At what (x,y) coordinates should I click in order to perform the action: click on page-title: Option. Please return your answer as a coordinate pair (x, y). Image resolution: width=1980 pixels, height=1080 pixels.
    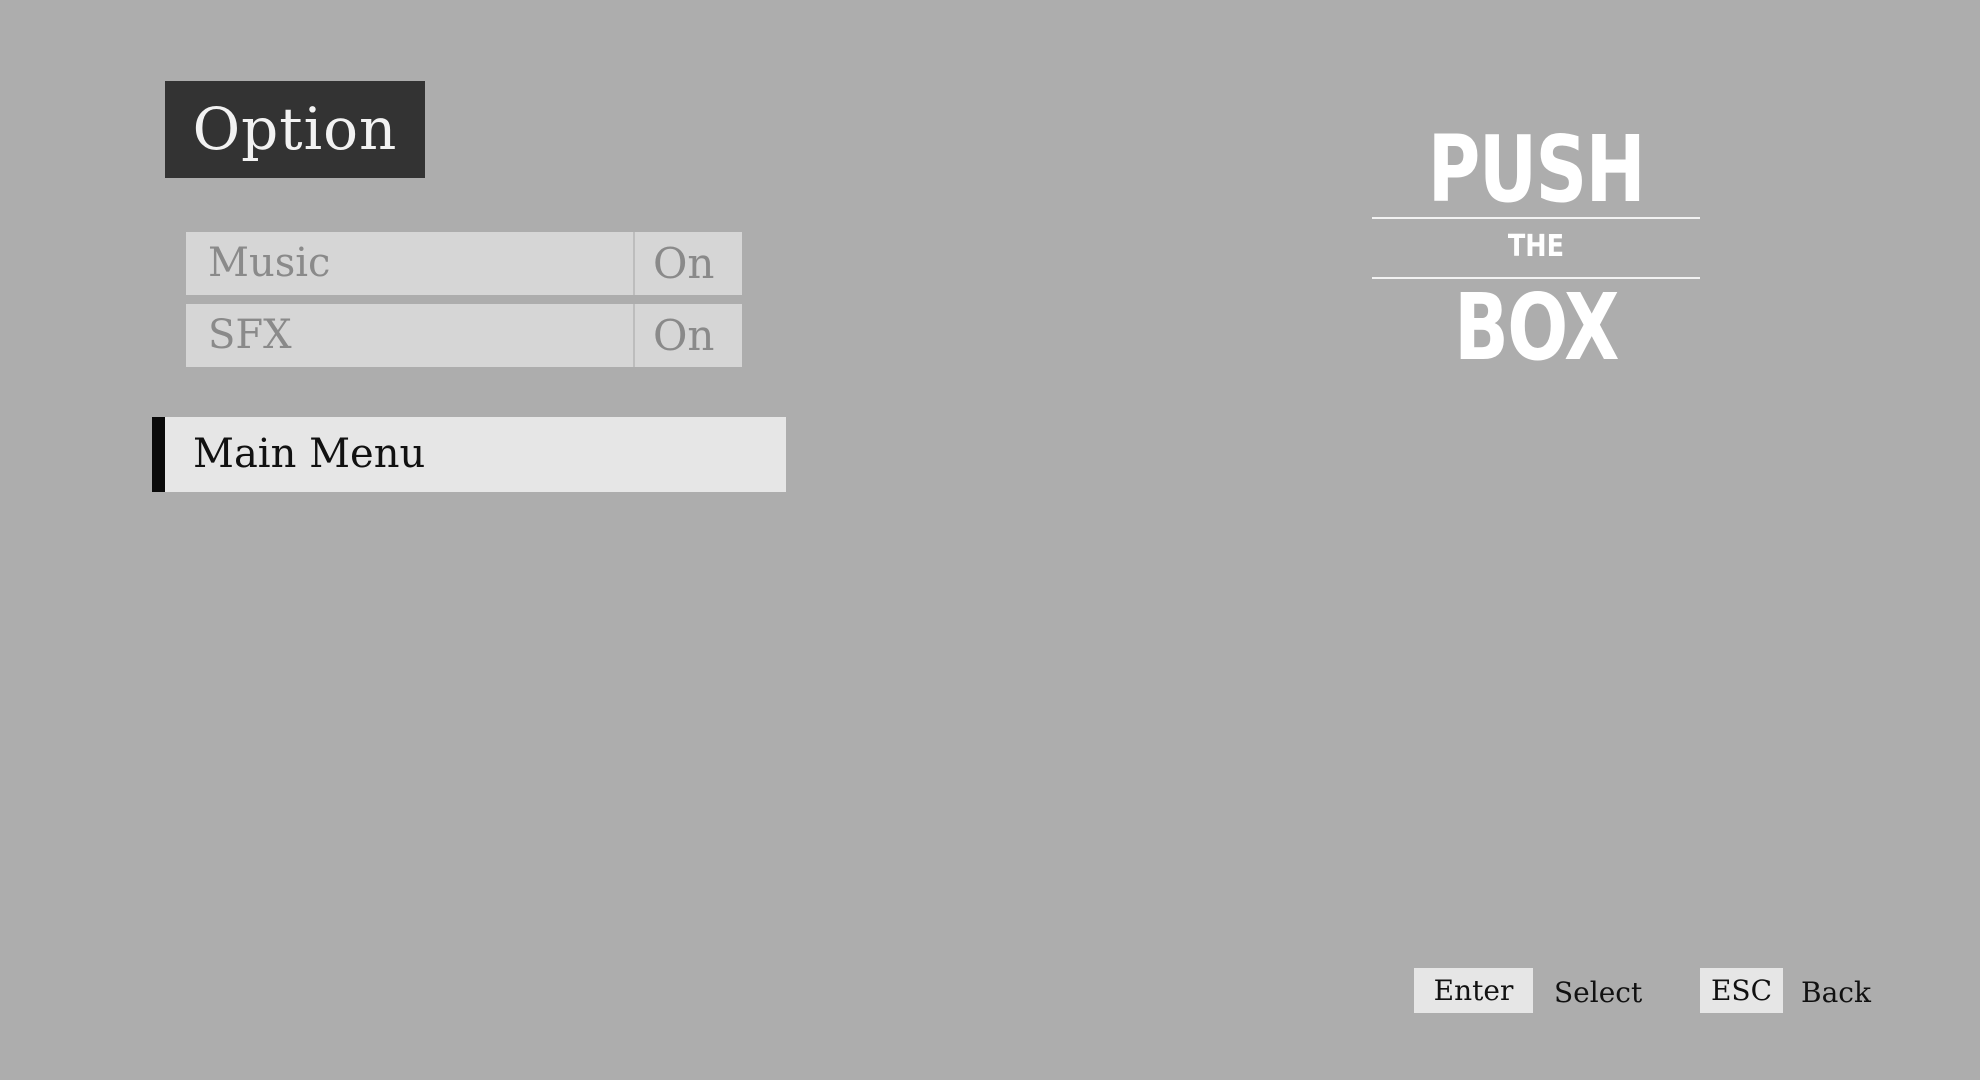
    Looking at the image, I should click on (295, 129).